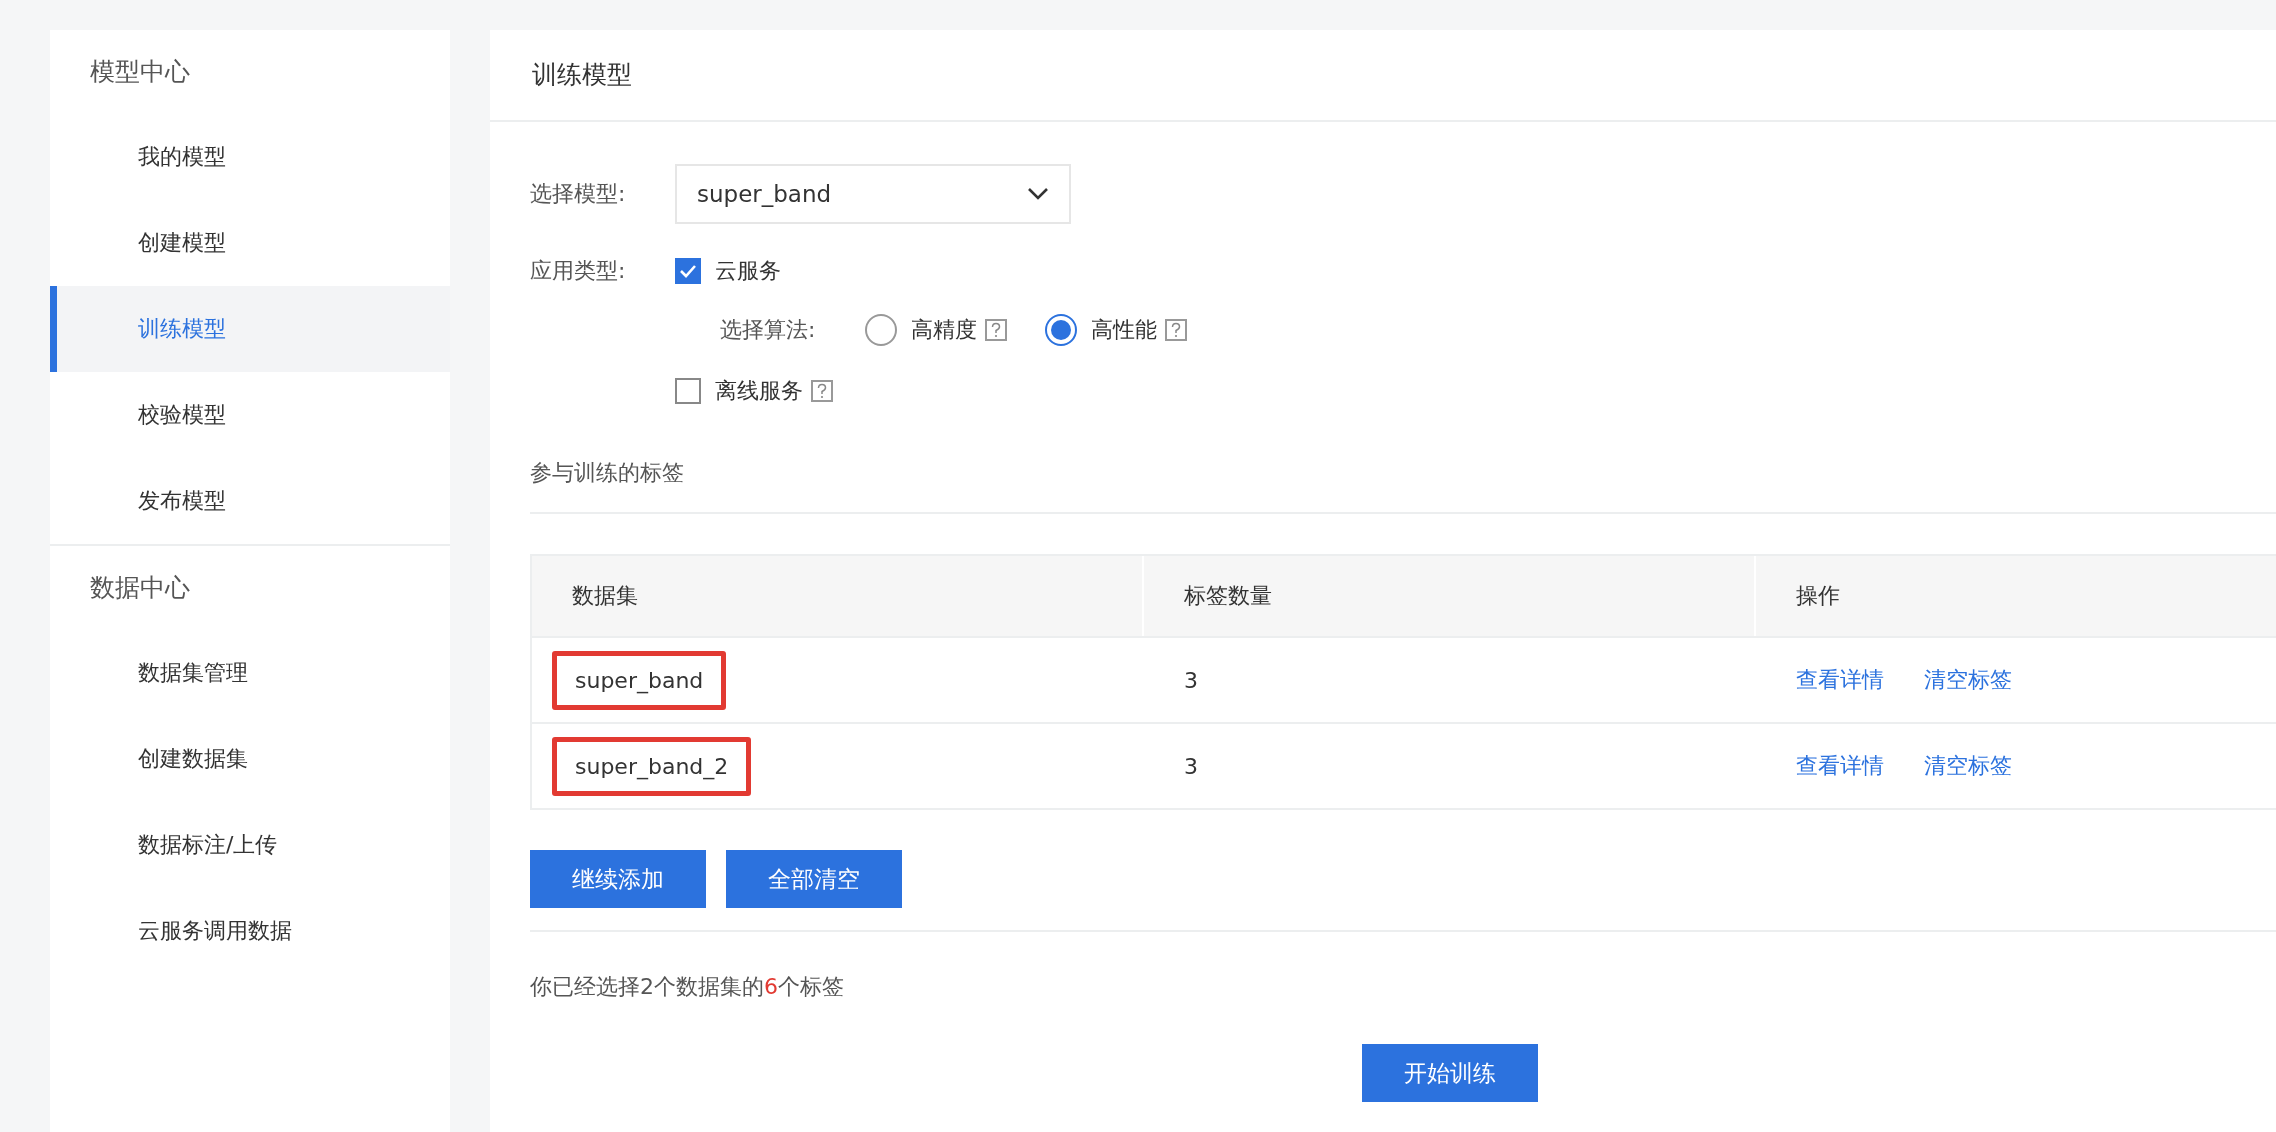  Describe the element at coordinates (759, 391) in the screenshot. I see `checkbox-label: 离线服务` at that location.